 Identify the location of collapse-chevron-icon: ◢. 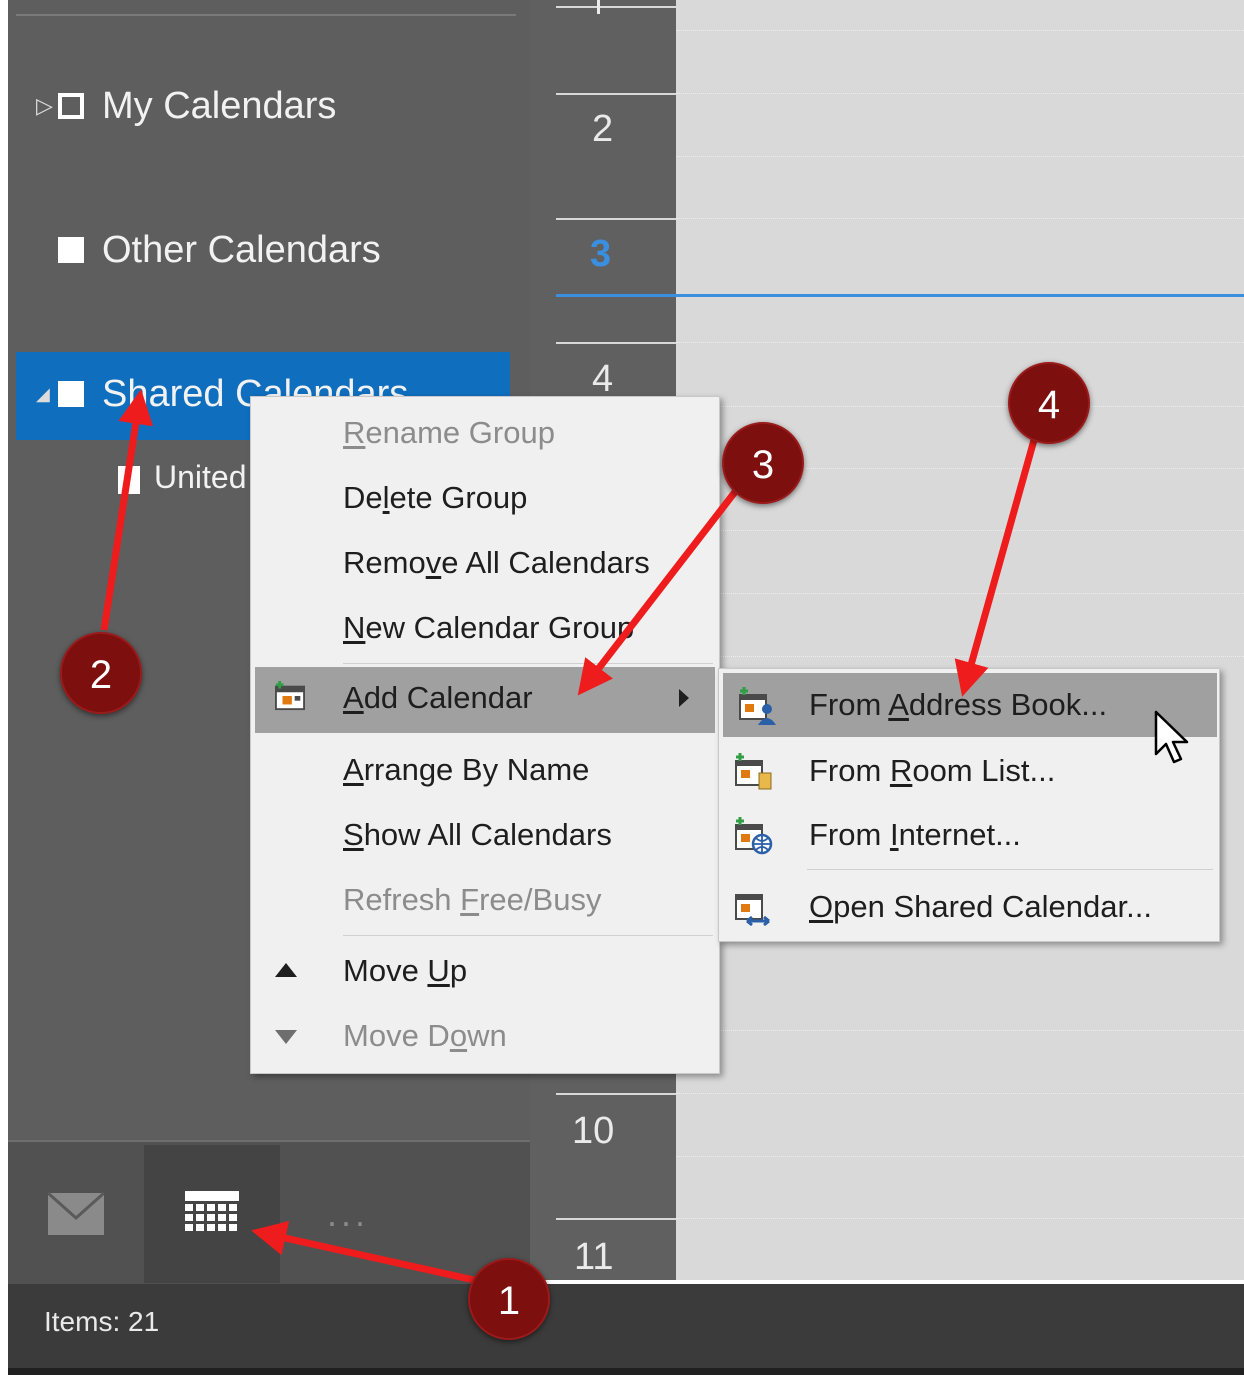
(47, 394).